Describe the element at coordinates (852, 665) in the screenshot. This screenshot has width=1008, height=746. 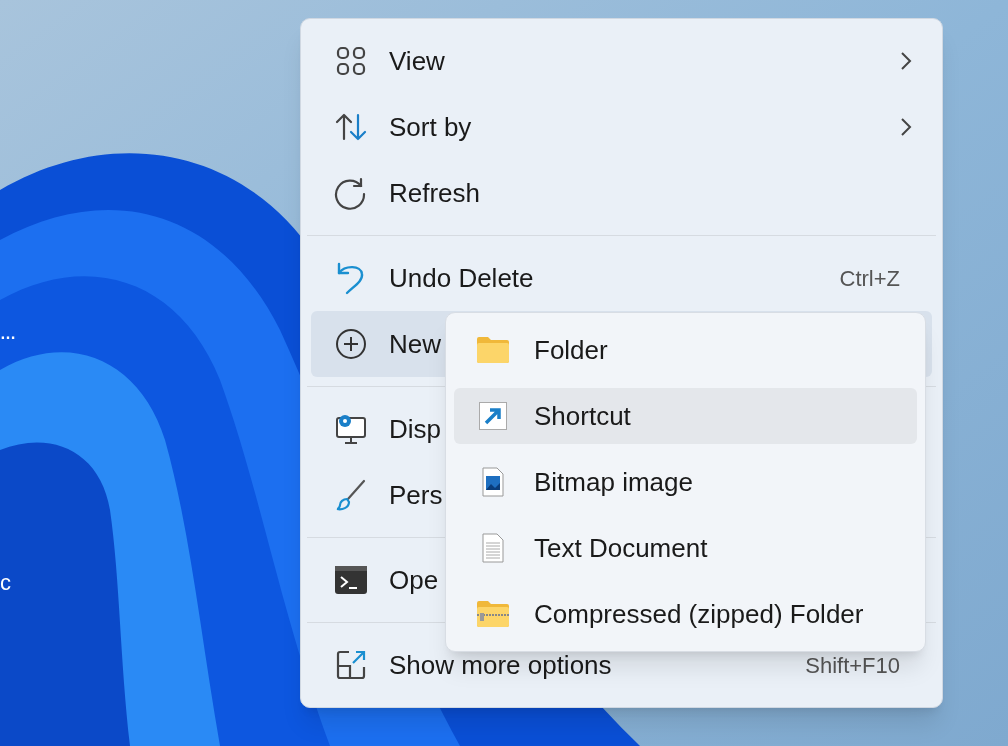
I see `shortcut-text: Shift+F10` at that location.